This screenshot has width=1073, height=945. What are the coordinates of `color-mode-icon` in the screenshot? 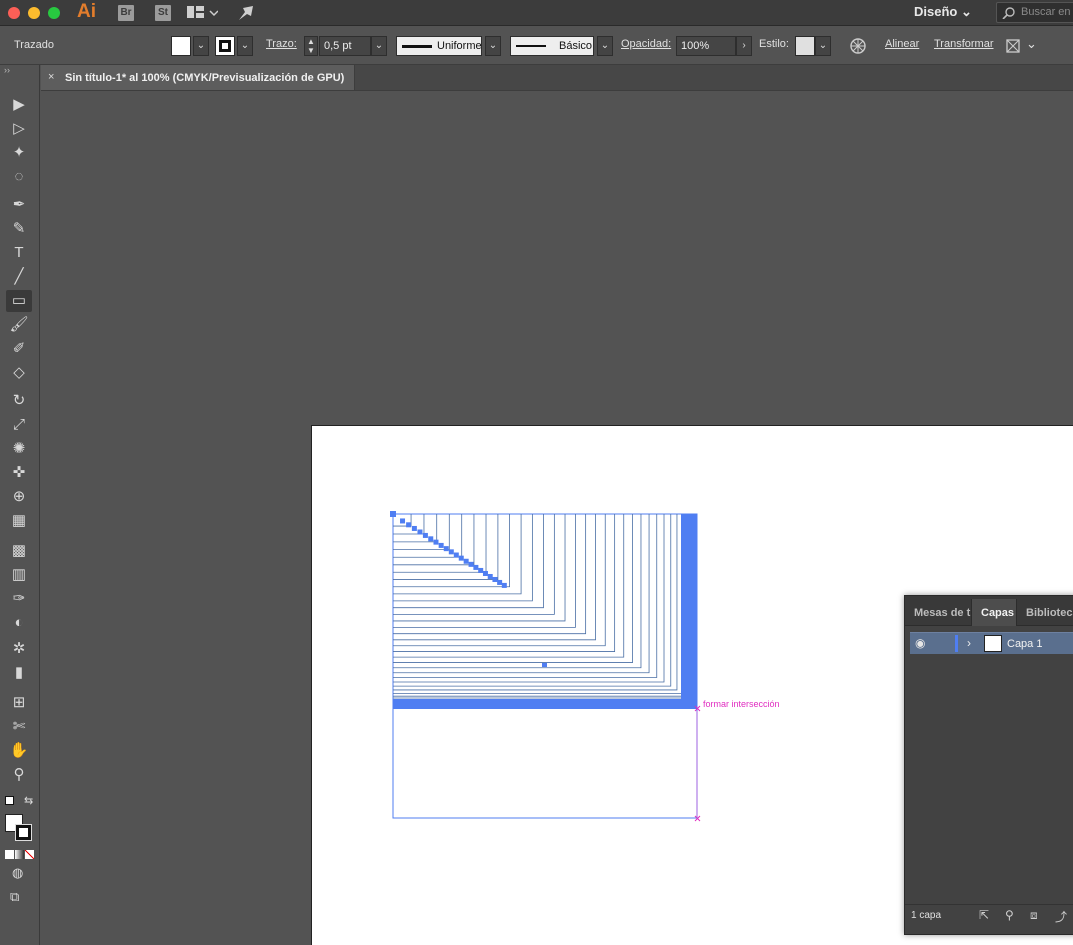 It's located at (9, 854).